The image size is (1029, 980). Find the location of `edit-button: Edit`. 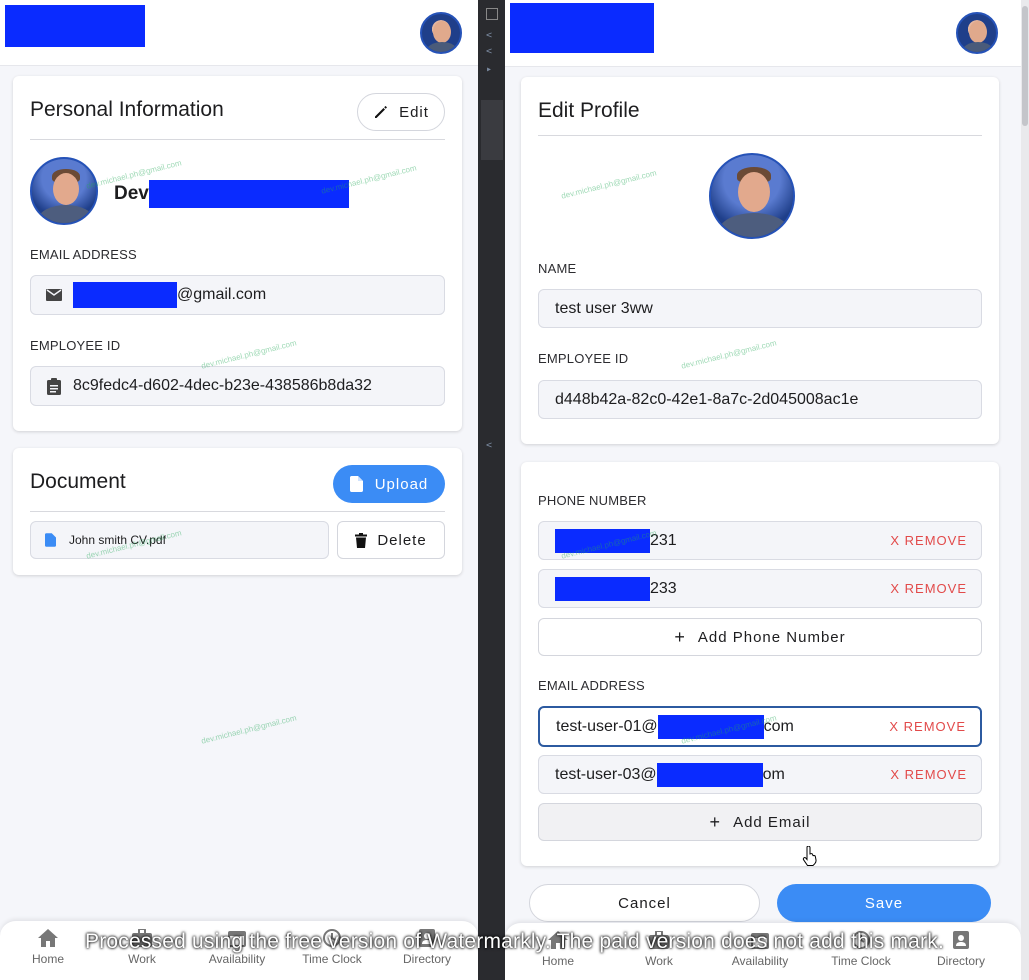

edit-button: Edit is located at coordinates (401, 112).